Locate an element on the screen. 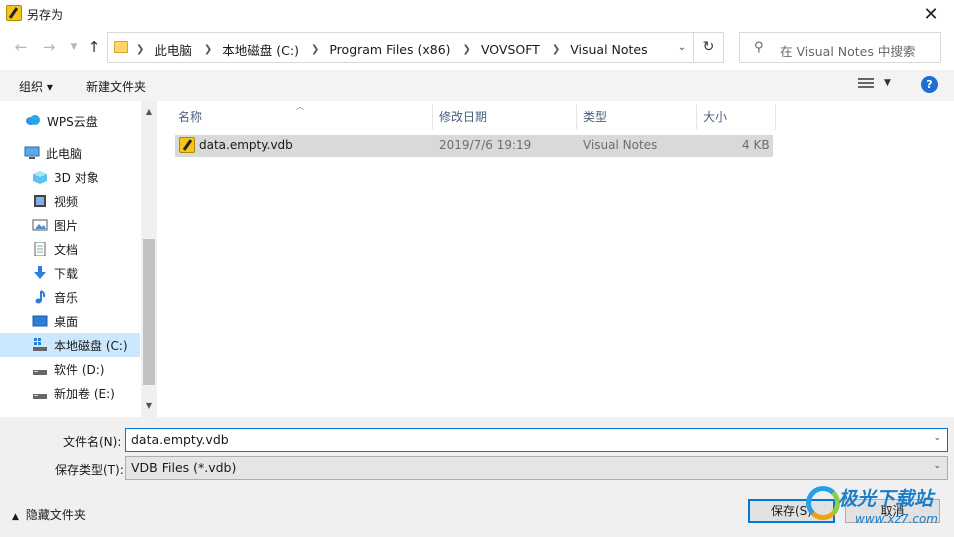 The width and height of the screenshot is (954, 537). search-input: ⚲ 在 Visual Notes 中搜索 is located at coordinates (840, 47).